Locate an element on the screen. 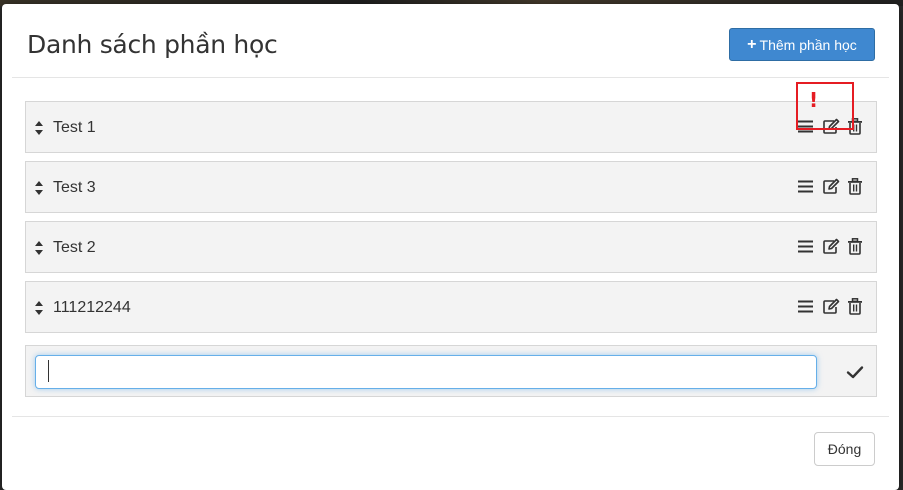  section-row: Test 2 is located at coordinates (451, 247).